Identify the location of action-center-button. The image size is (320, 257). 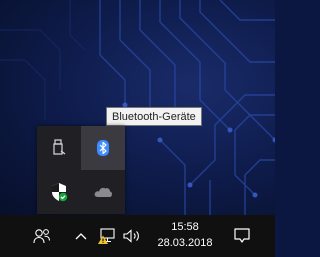
(242, 236).